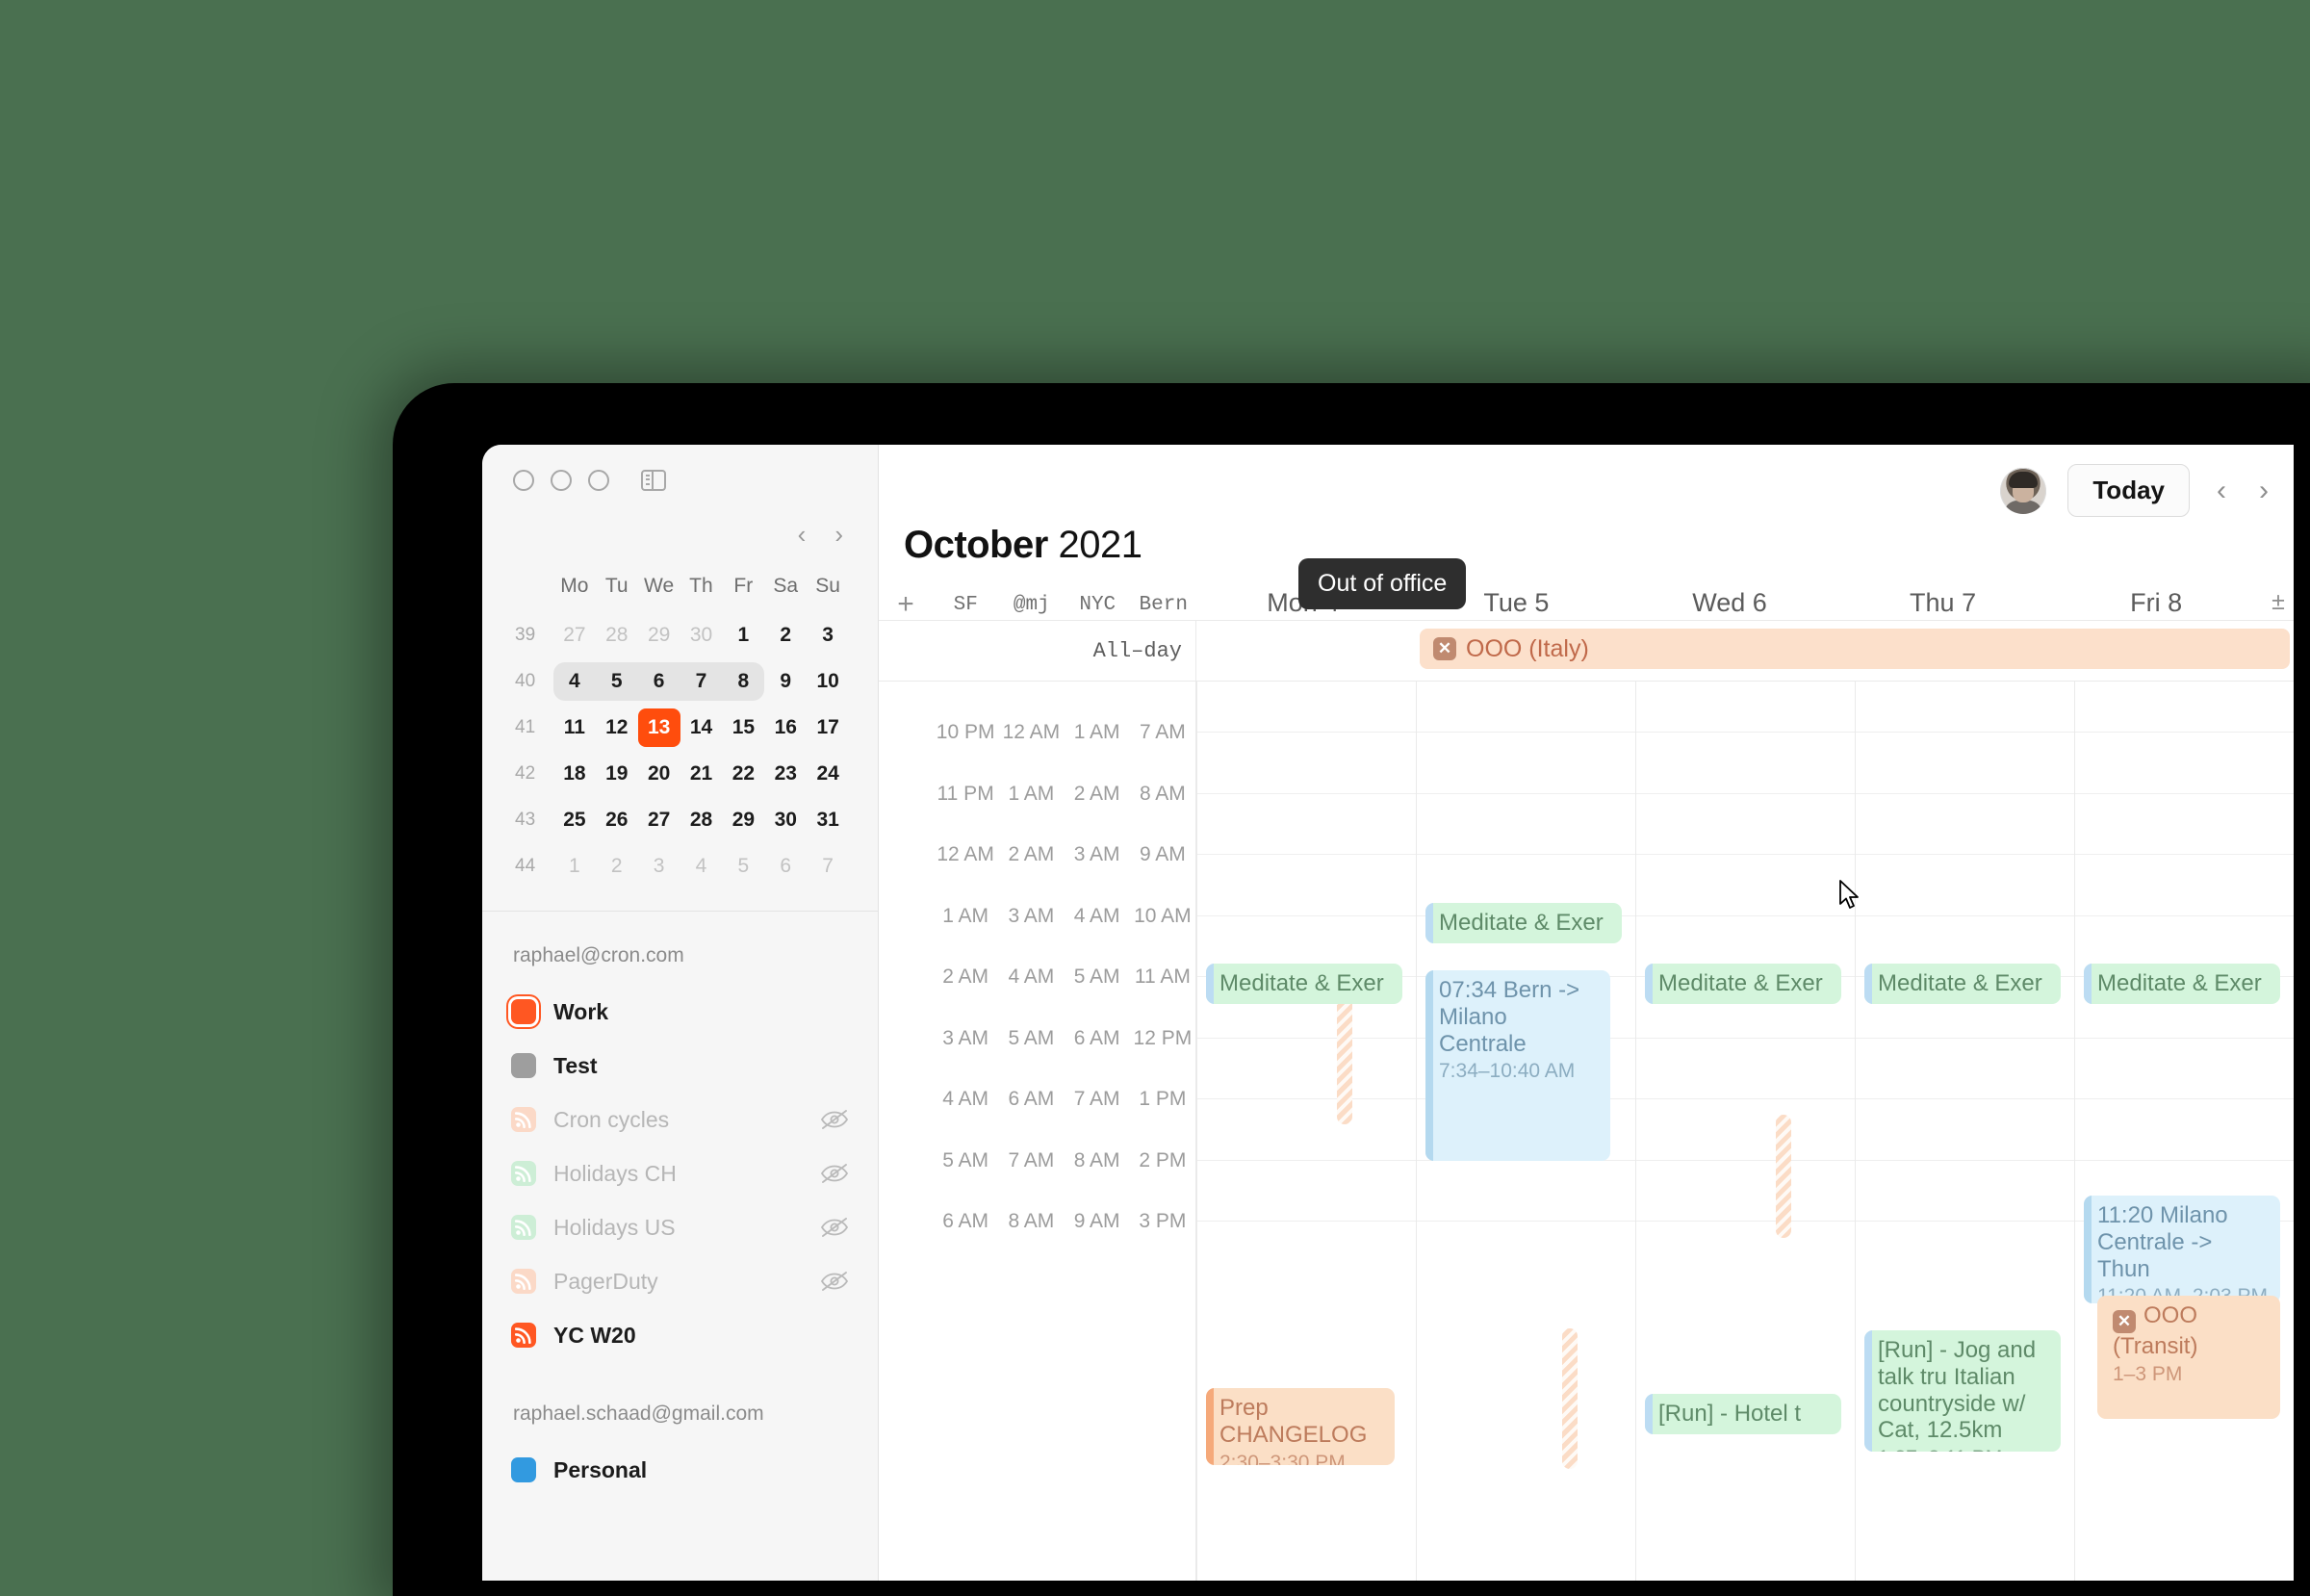  What do you see at coordinates (680, 1066) in the screenshot?
I see `calendar-item: Test` at bounding box center [680, 1066].